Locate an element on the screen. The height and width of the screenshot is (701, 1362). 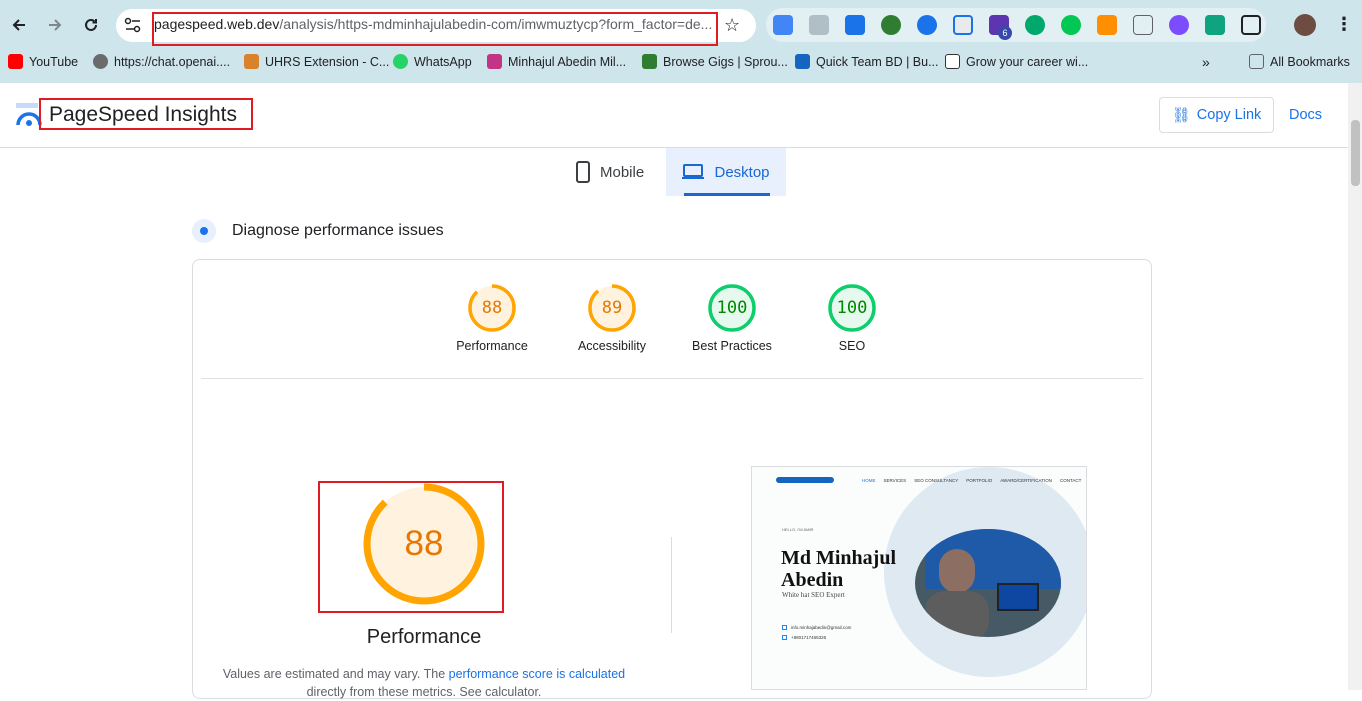
preview-nav-item: PORTFOLIO is located at coordinates (979, 480).